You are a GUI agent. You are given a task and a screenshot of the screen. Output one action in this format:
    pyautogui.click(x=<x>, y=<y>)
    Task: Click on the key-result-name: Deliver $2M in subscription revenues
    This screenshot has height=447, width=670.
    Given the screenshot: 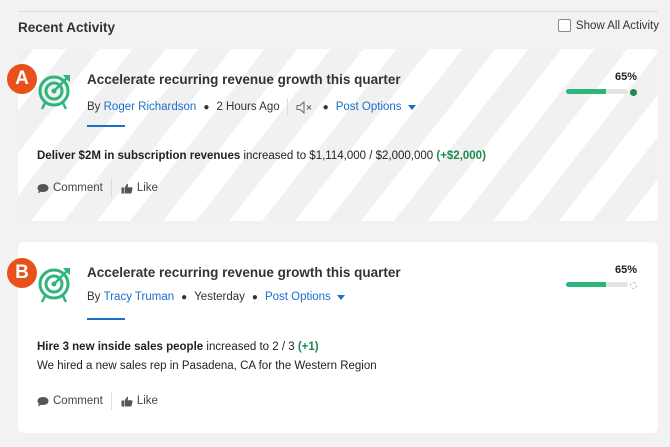 What is the action you would take?
    pyautogui.click(x=139, y=156)
    